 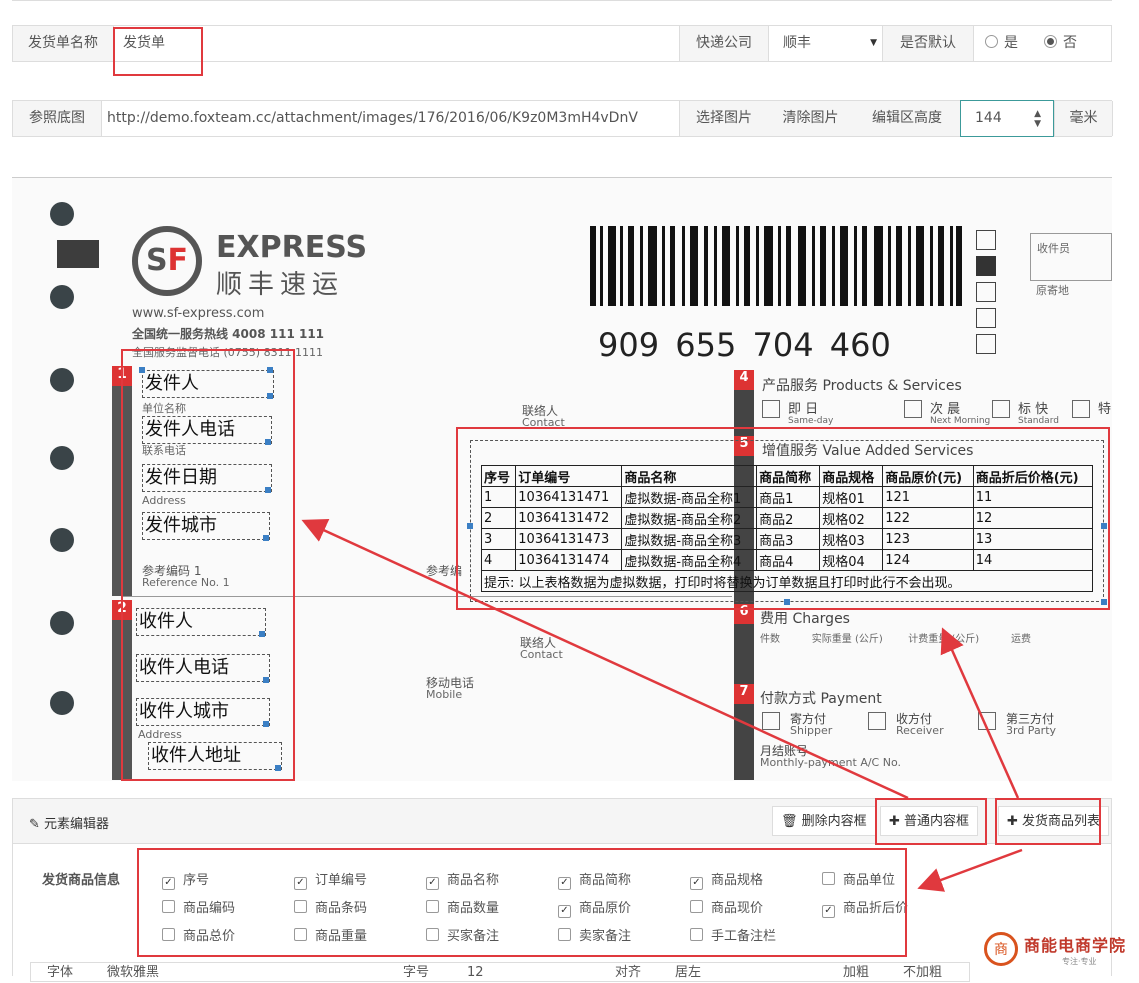 I want to click on origin-label: 原寄地, so click(x=1052, y=290).